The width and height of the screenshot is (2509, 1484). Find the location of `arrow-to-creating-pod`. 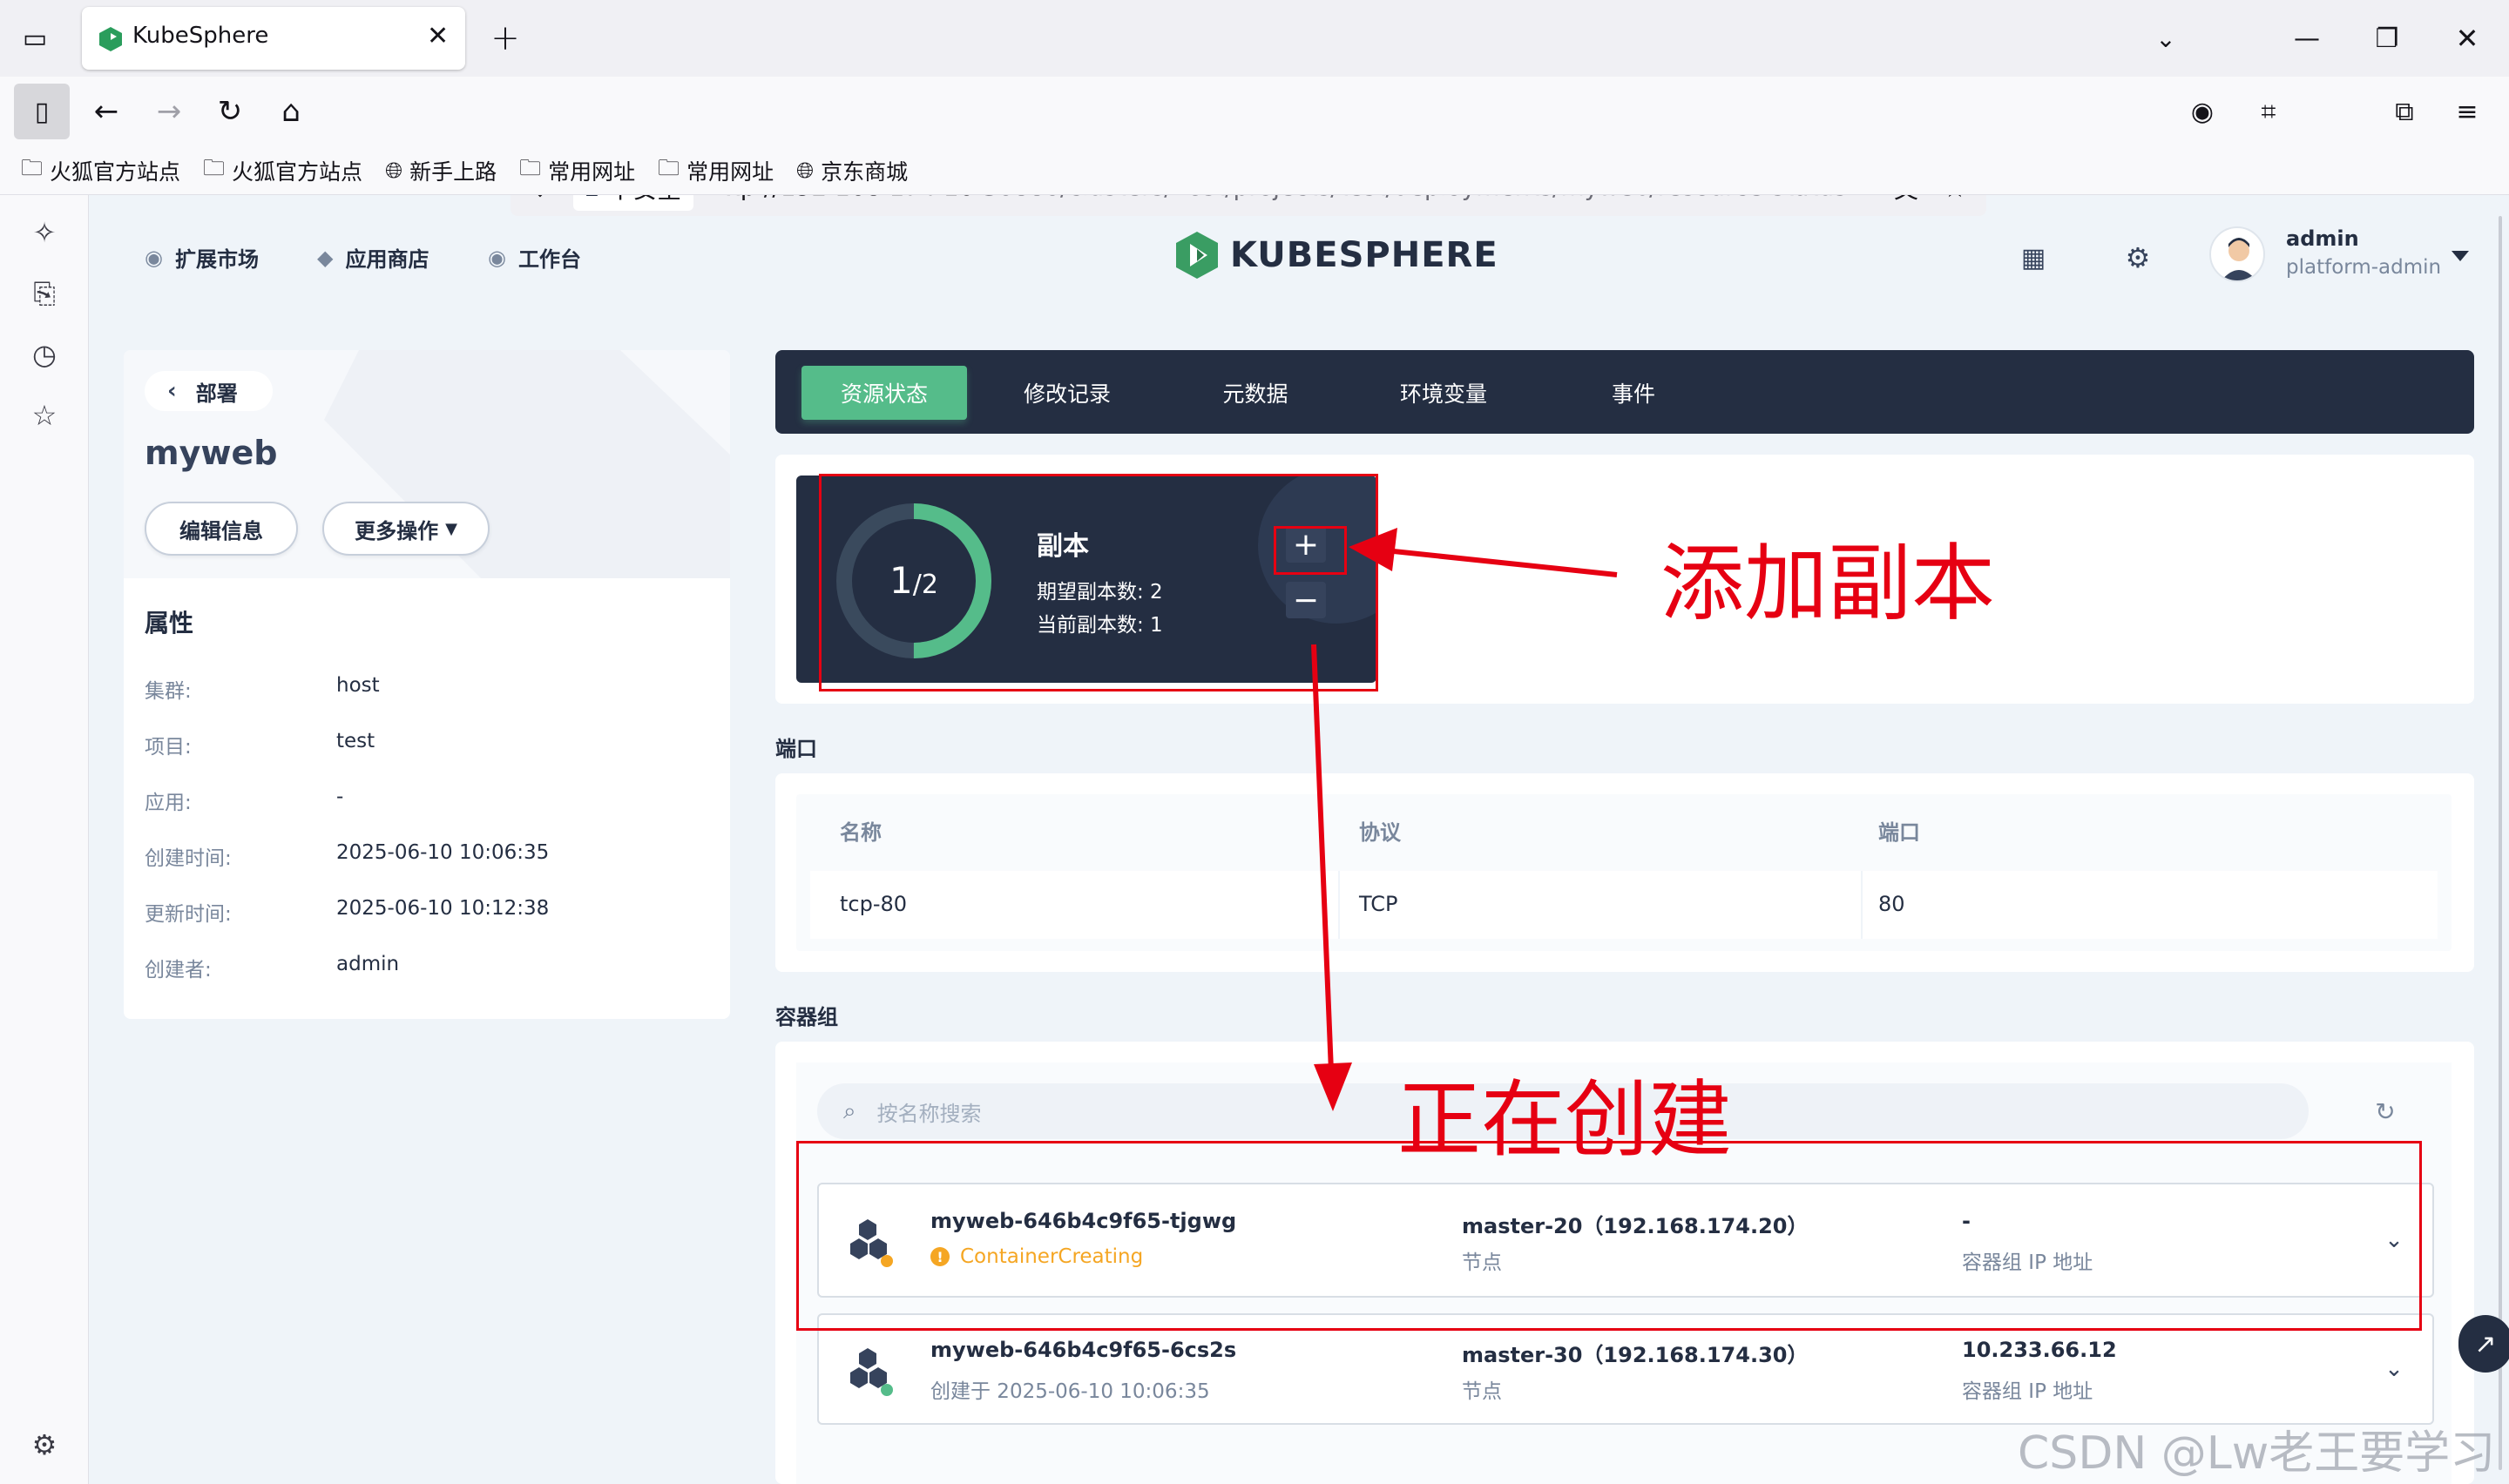

arrow-to-creating-pod is located at coordinates (1322, 858).